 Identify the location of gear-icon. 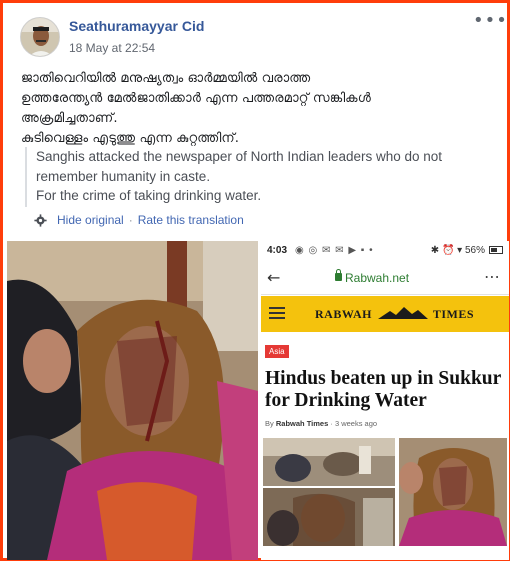
(40, 220).